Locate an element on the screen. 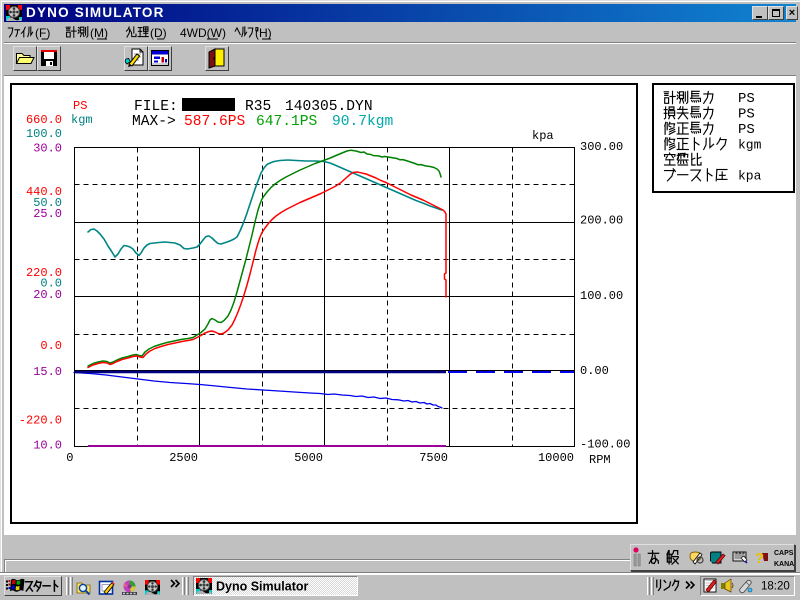 Image resolution: width=800 pixels, height=600 pixels. svg-text: 90.7kgm is located at coordinates (363, 122).